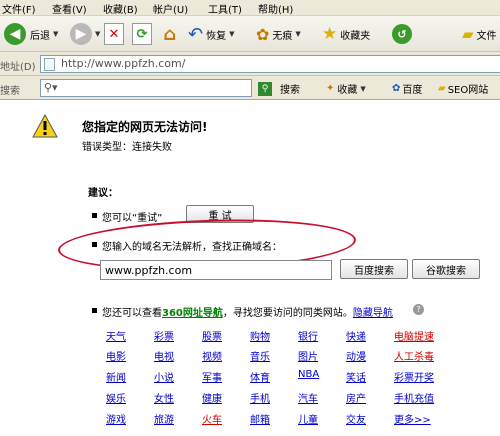 The height and width of the screenshot is (436, 500). I want to click on address-bar: 地址(D), so click(250, 64).